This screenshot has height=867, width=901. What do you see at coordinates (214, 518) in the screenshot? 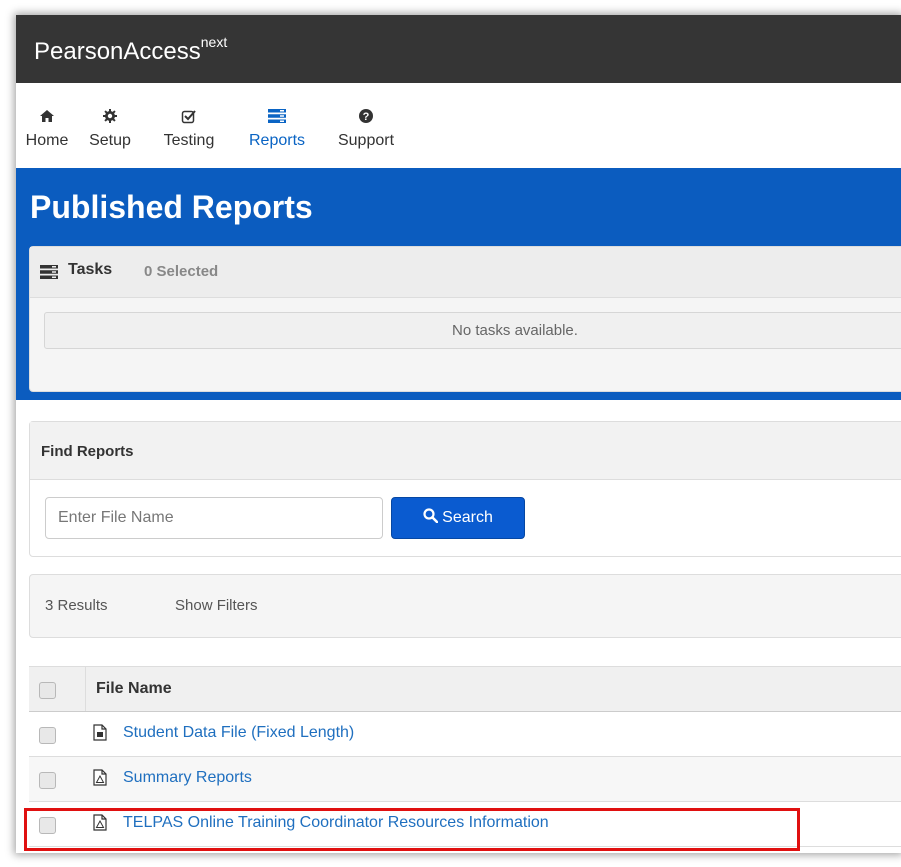
I see `file-name-search-input` at bounding box center [214, 518].